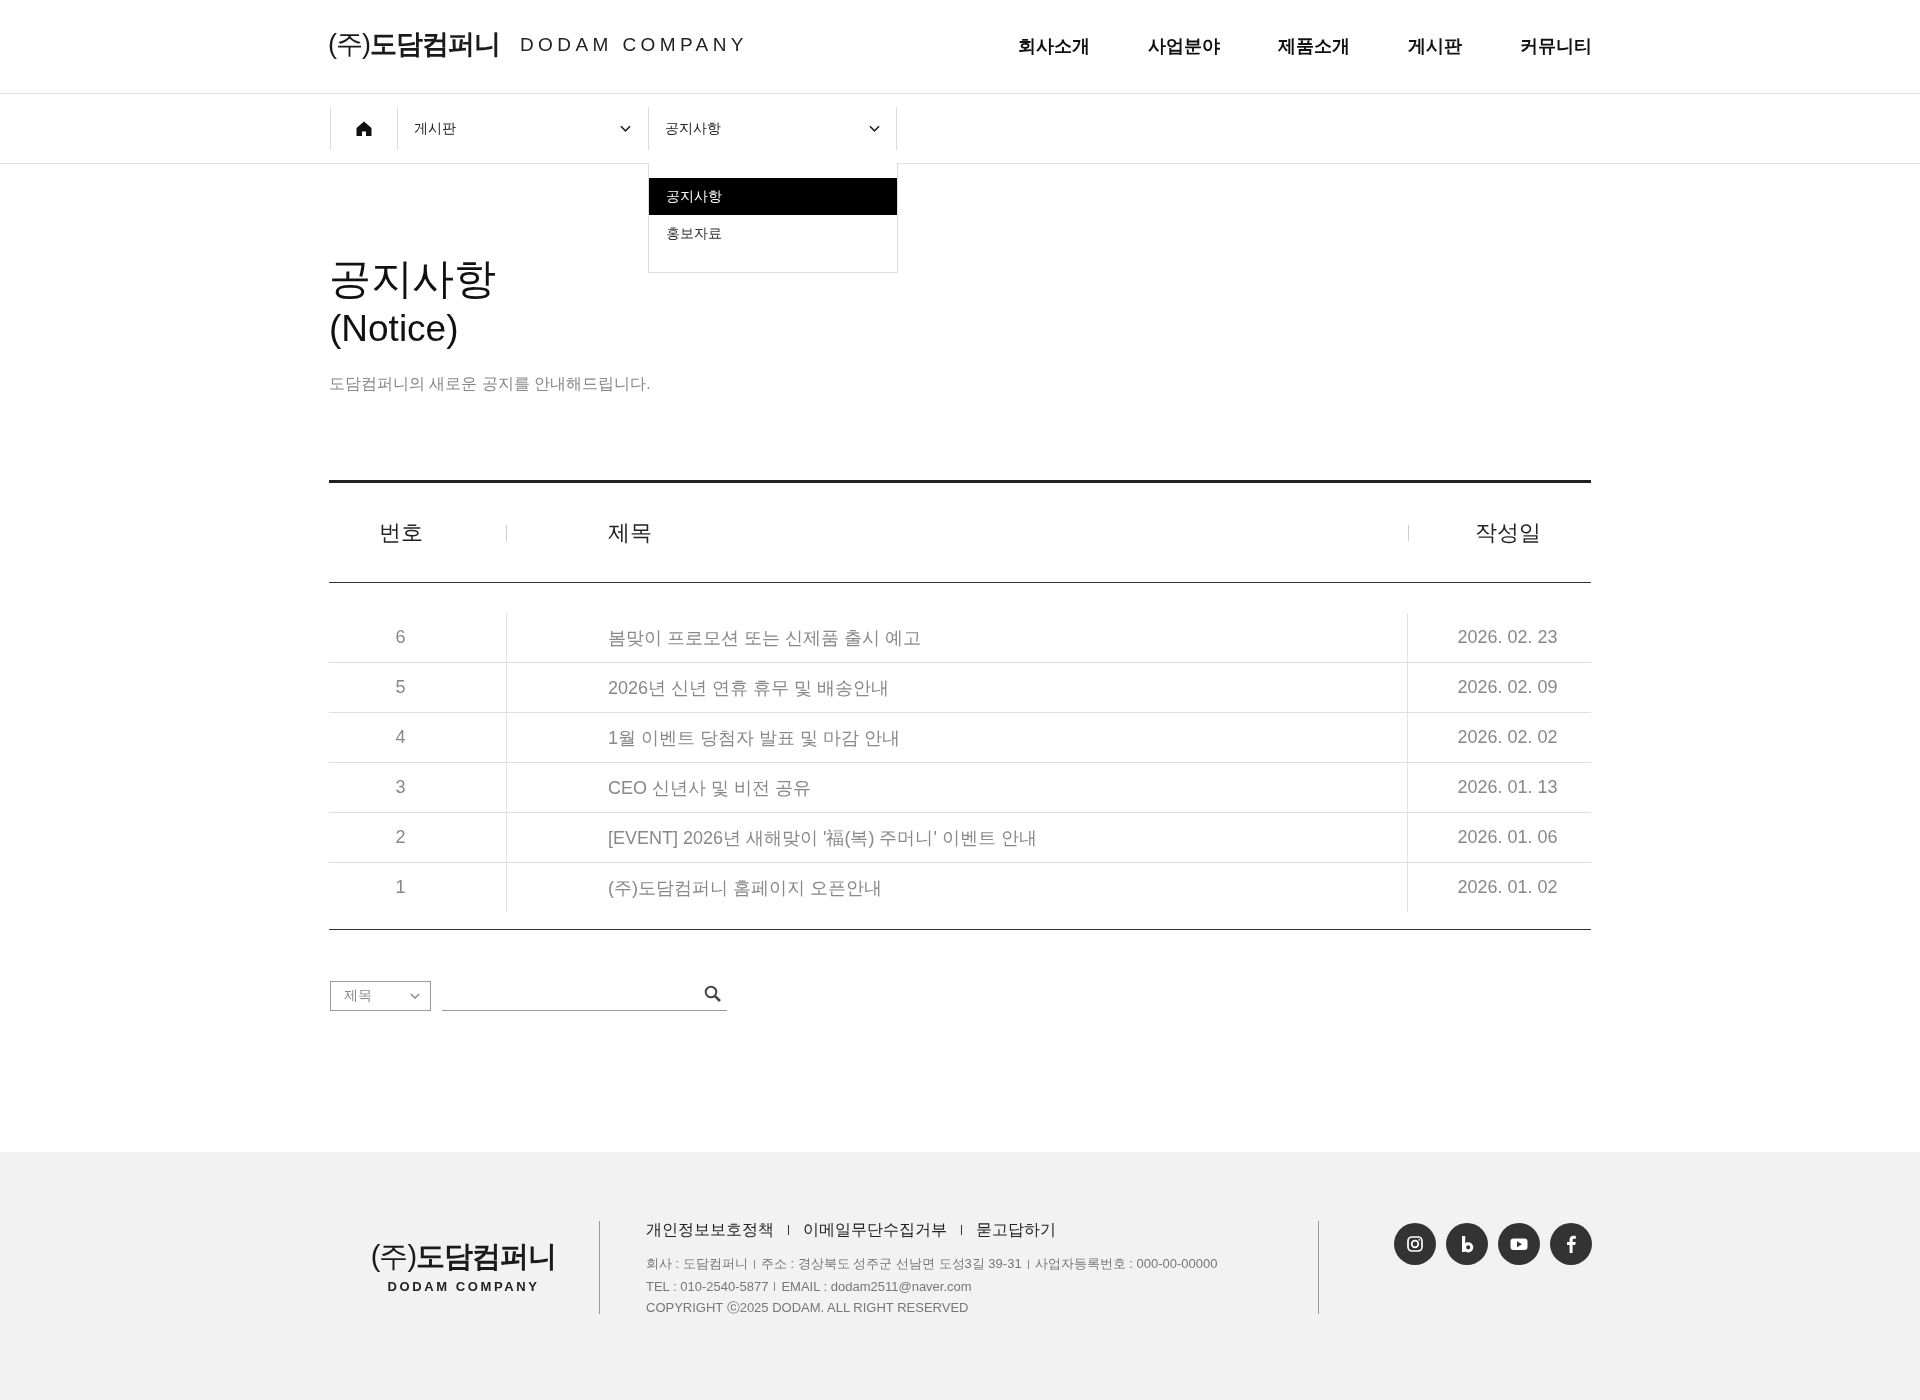  Describe the element at coordinates (807, 1308) in the screenshot. I see `footer-info-text: COPYRIGHT ⓒ2025 DODAM. ALL RIGHT RESERVED` at that location.